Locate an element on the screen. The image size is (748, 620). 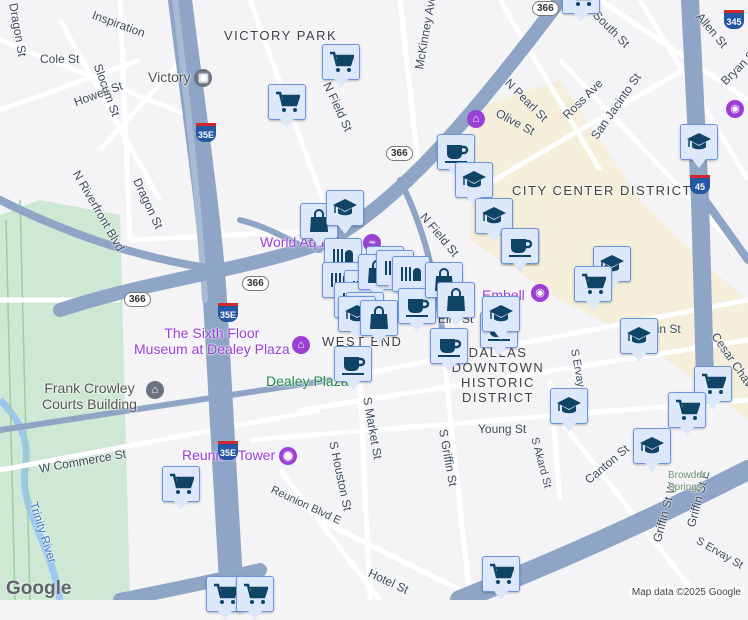
district-victory-park: VICTORY PARK is located at coordinates (281, 35).